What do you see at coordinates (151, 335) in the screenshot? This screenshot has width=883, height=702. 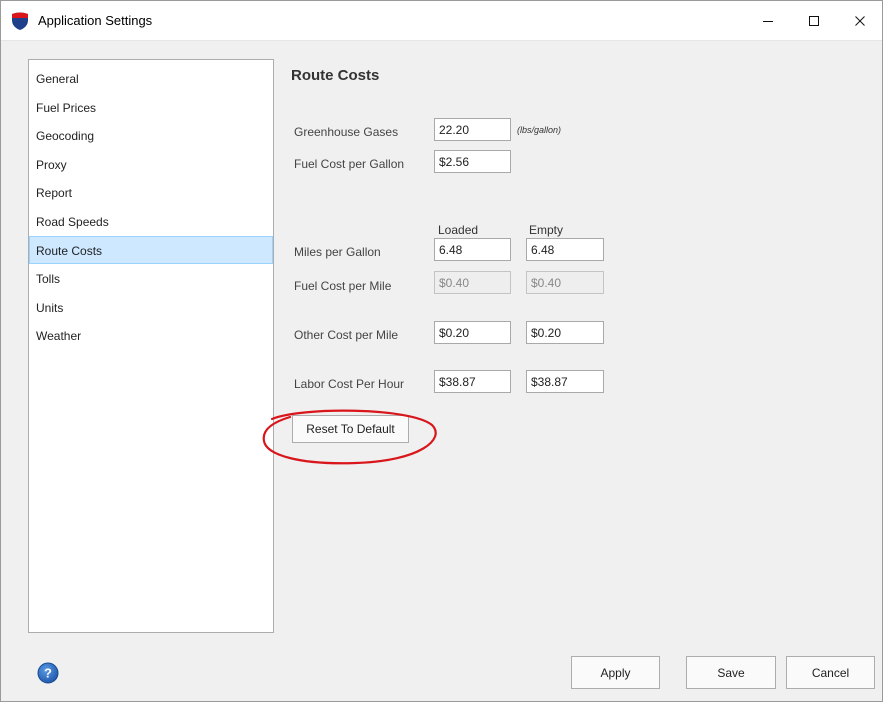 I see `sidebar-item-weather: Weather` at bounding box center [151, 335].